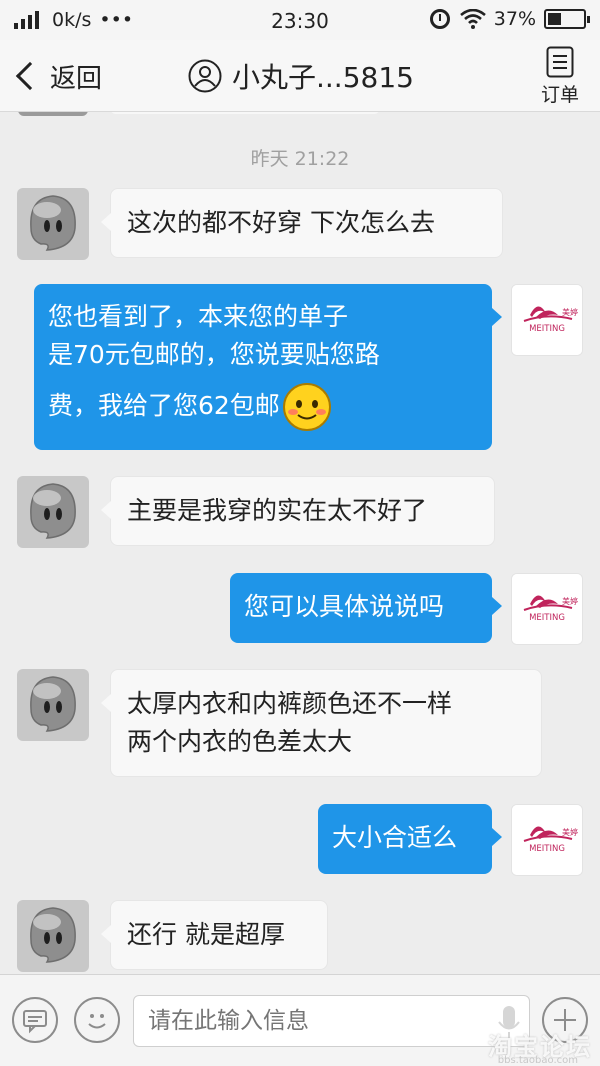 Image resolution: width=600 pixels, height=1066 pixels. I want to click on status-right: 37%, so click(509, 19).